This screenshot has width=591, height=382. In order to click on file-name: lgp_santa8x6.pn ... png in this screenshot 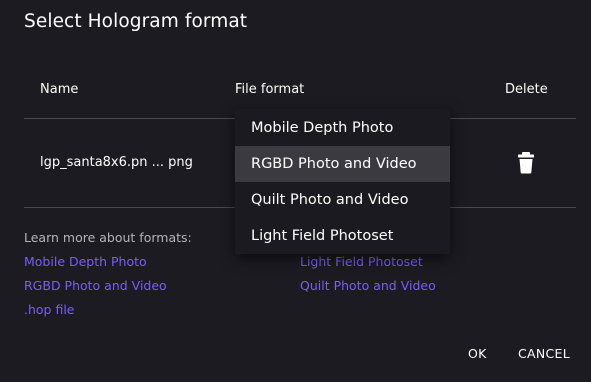, I will do `click(116, 162)`.